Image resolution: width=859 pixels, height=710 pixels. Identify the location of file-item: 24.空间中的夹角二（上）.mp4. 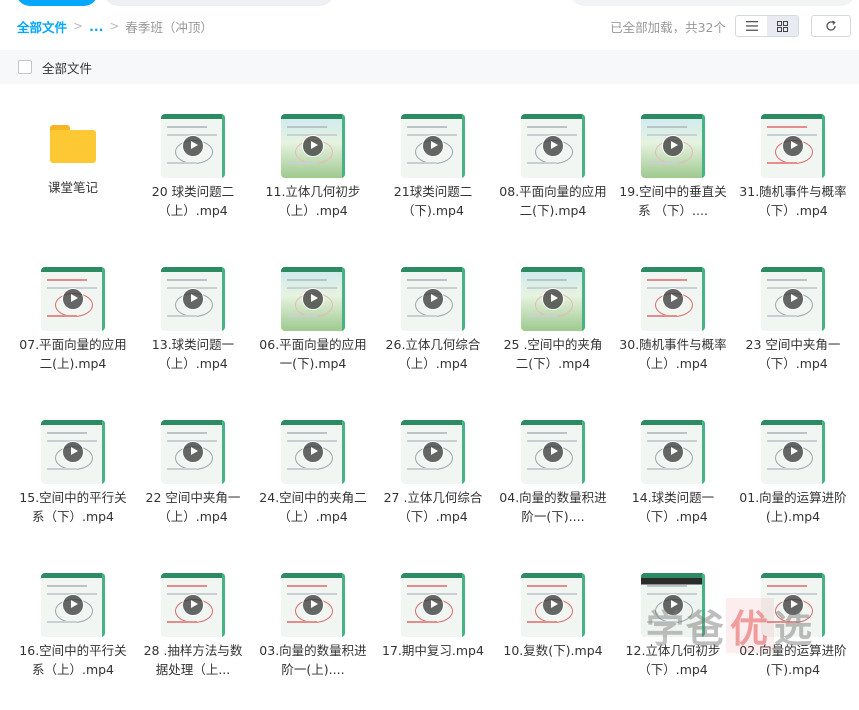
(313, 480).